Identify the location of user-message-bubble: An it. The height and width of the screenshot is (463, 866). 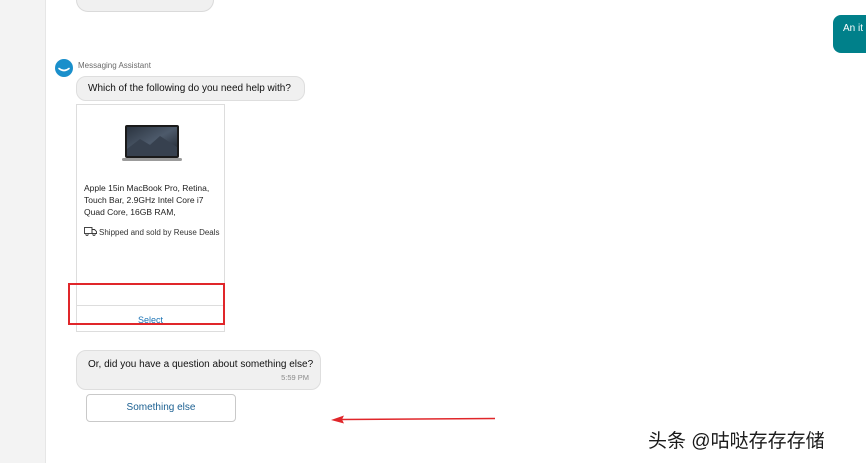
(849, 34).